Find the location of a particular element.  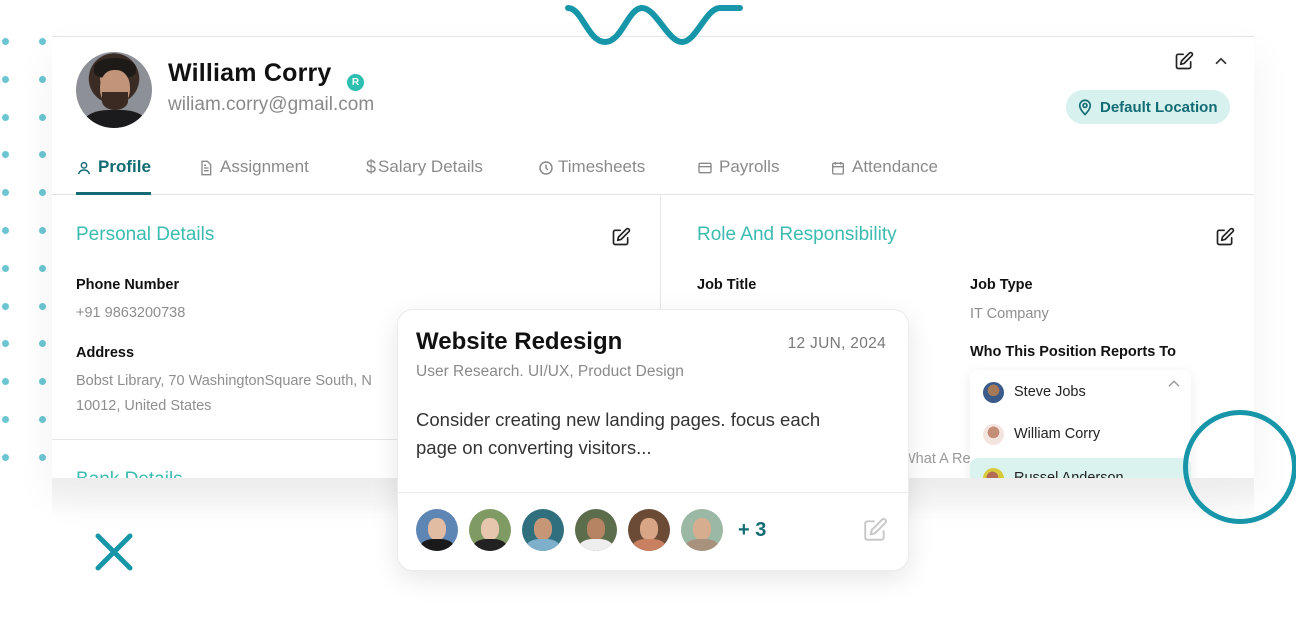

tab-profile: Profile is located at coordinates (113, 176).